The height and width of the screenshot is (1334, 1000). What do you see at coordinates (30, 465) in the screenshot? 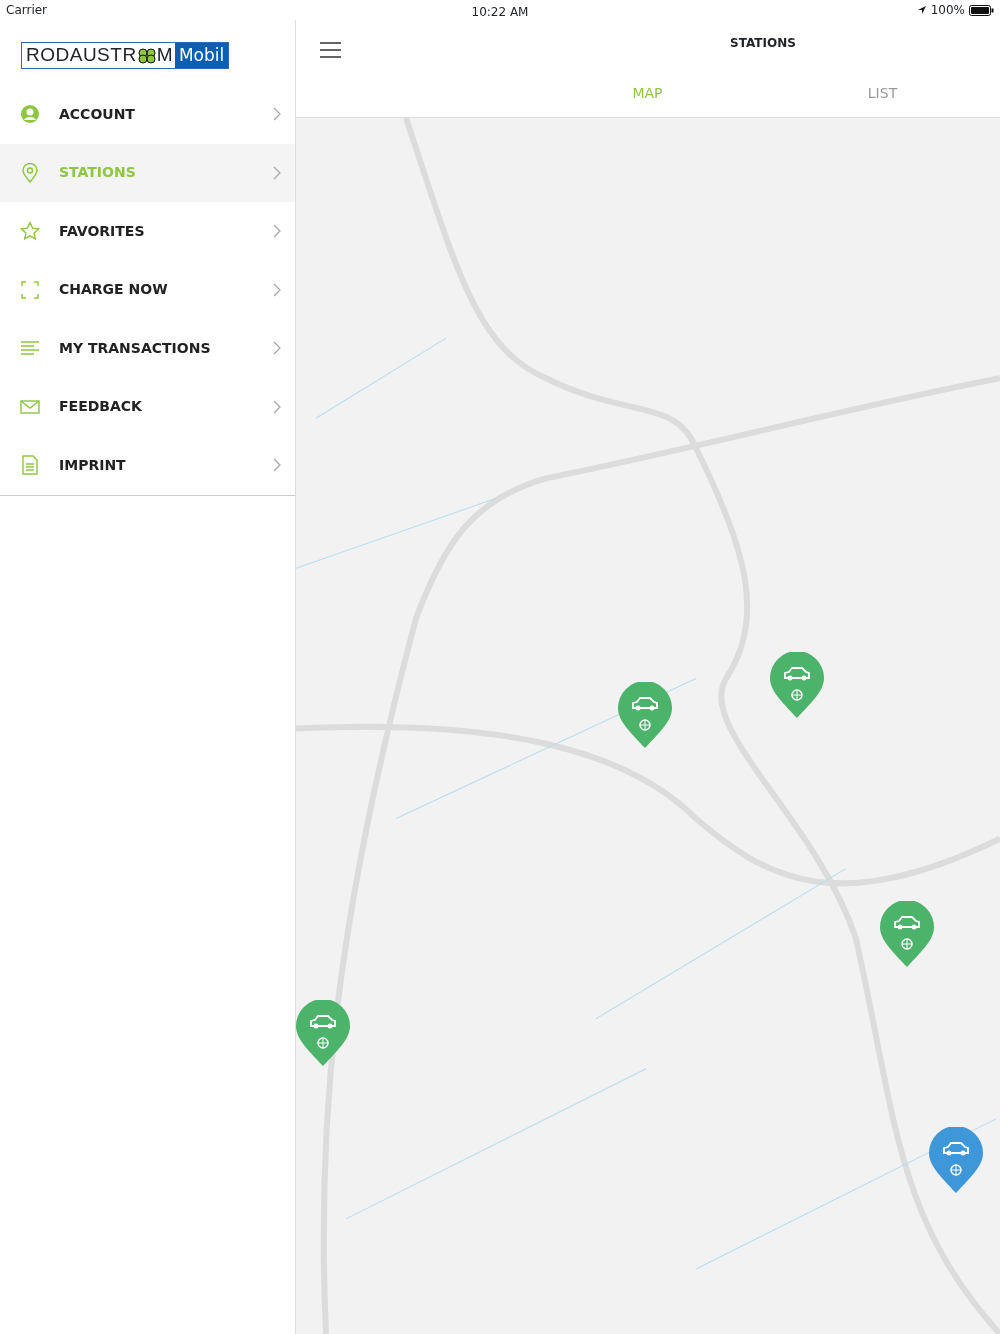
I see `document-icon` at bounding box center [30, 465].